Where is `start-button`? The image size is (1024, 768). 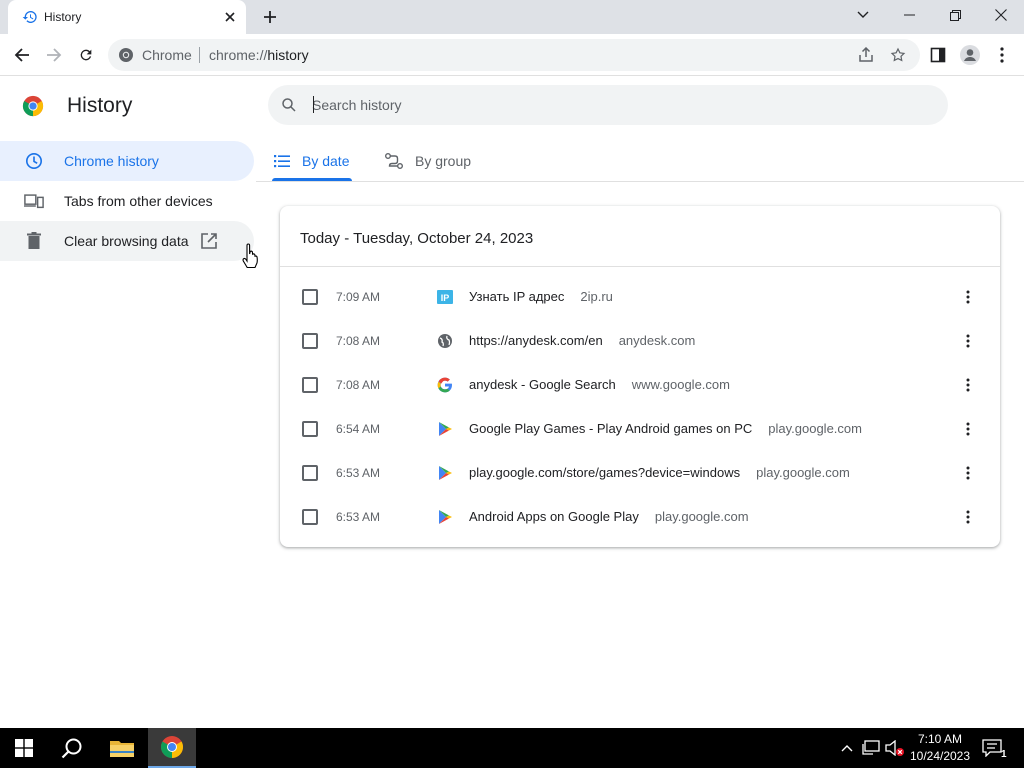 start-button is located at coordinates (24, 748).